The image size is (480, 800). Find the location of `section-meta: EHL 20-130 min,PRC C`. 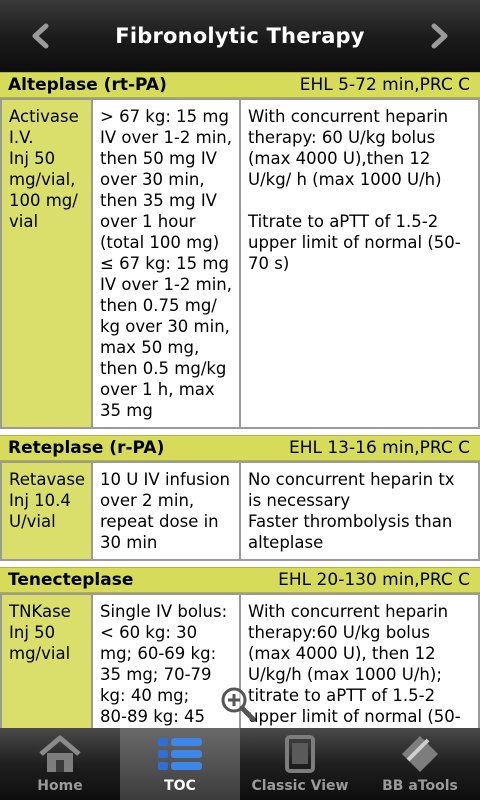

section-meta: EHL 20-130 min,PRC C is located at coordinates (374, 580).